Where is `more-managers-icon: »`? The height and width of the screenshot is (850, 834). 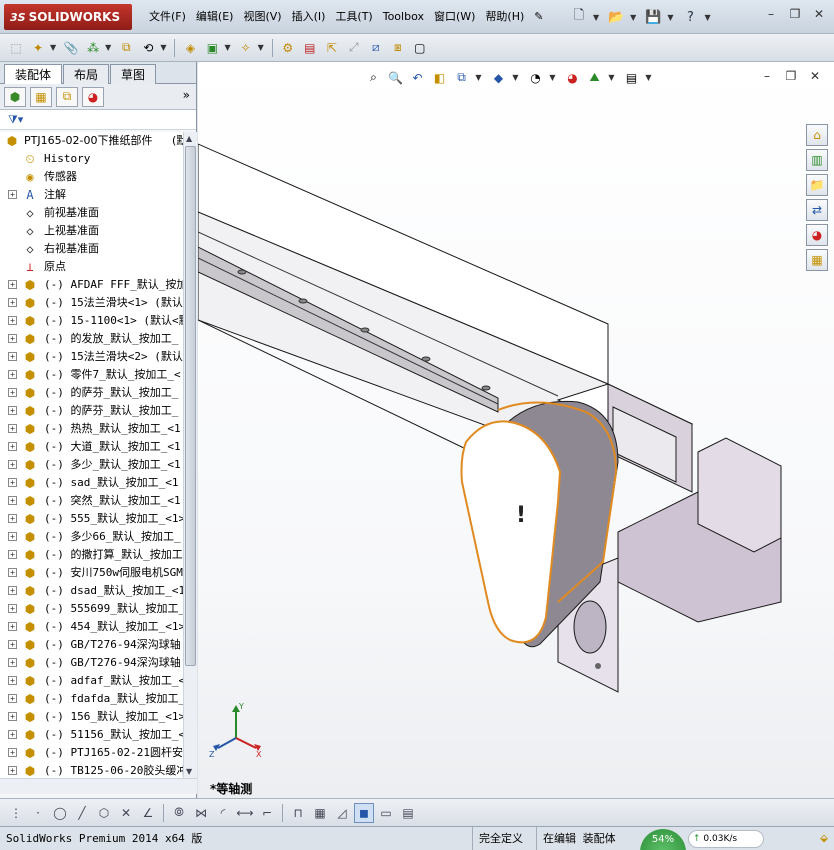
more-managers-icon: » is located at coordinates (186, 95).